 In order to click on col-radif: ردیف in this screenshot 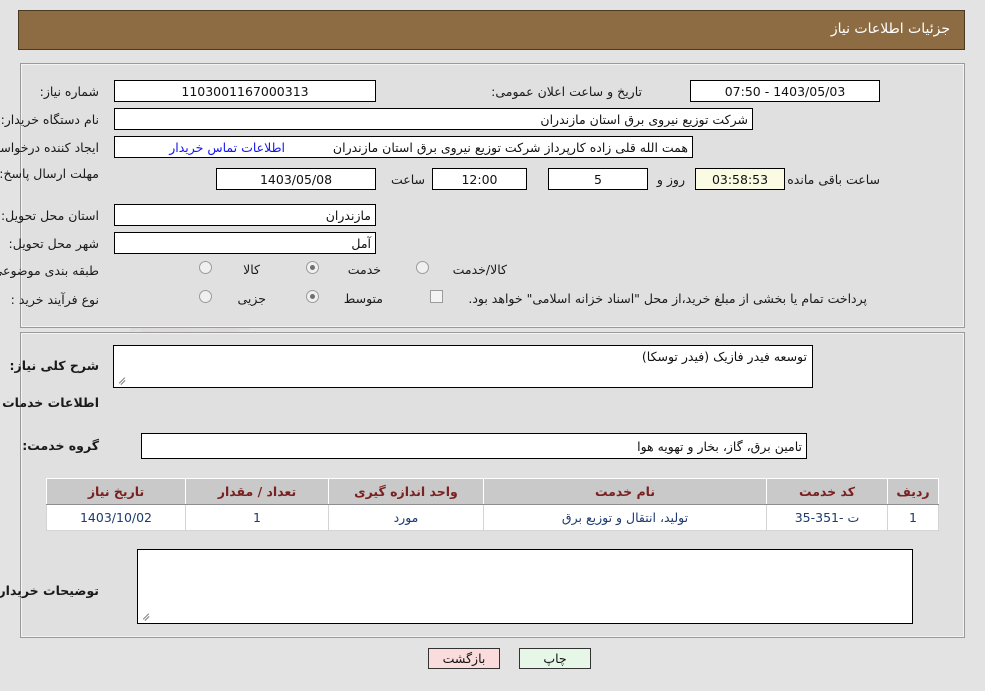, I will do `click(913, 491)`.